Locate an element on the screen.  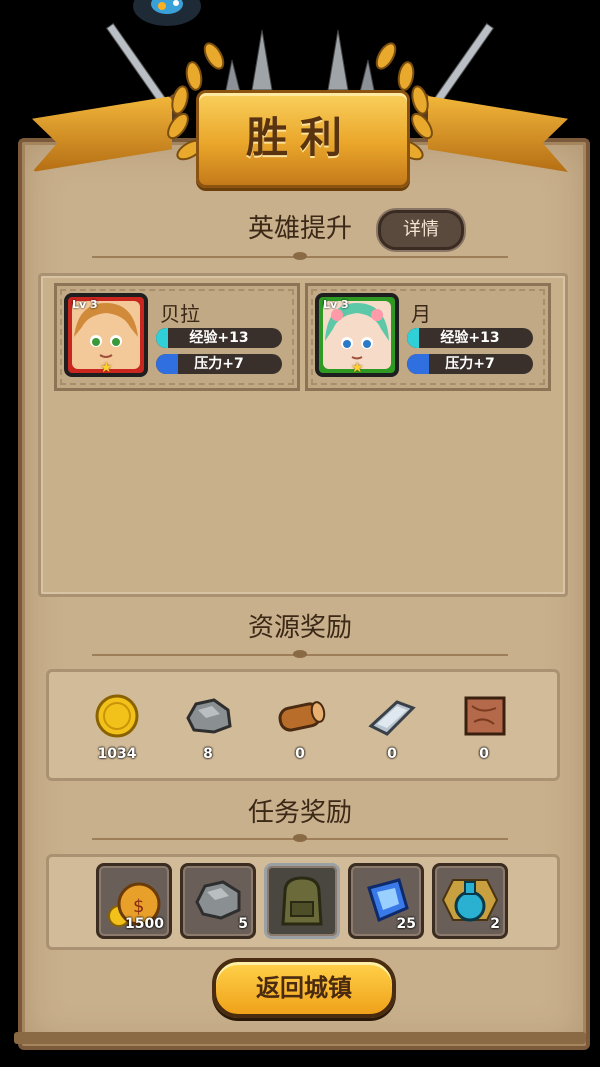
hero-section-title: 英雄提升 is located at coordinates (299, 229).